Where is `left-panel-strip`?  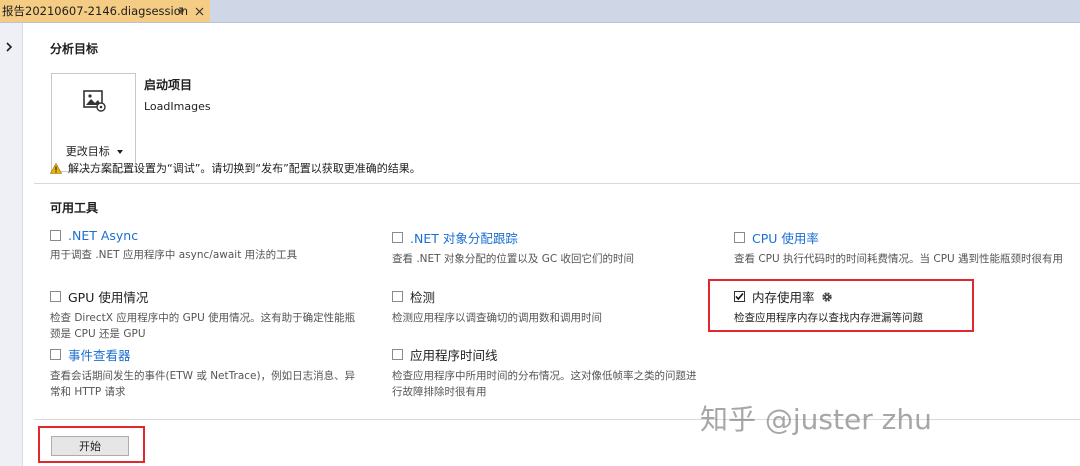
left-panel-strip is located at coordinates (11, 244).